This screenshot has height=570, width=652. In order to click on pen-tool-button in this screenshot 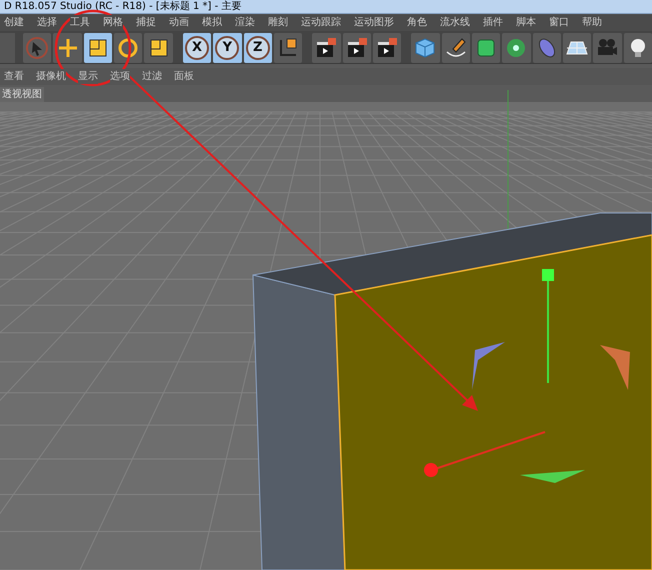, I will do `click(456, 48)`.